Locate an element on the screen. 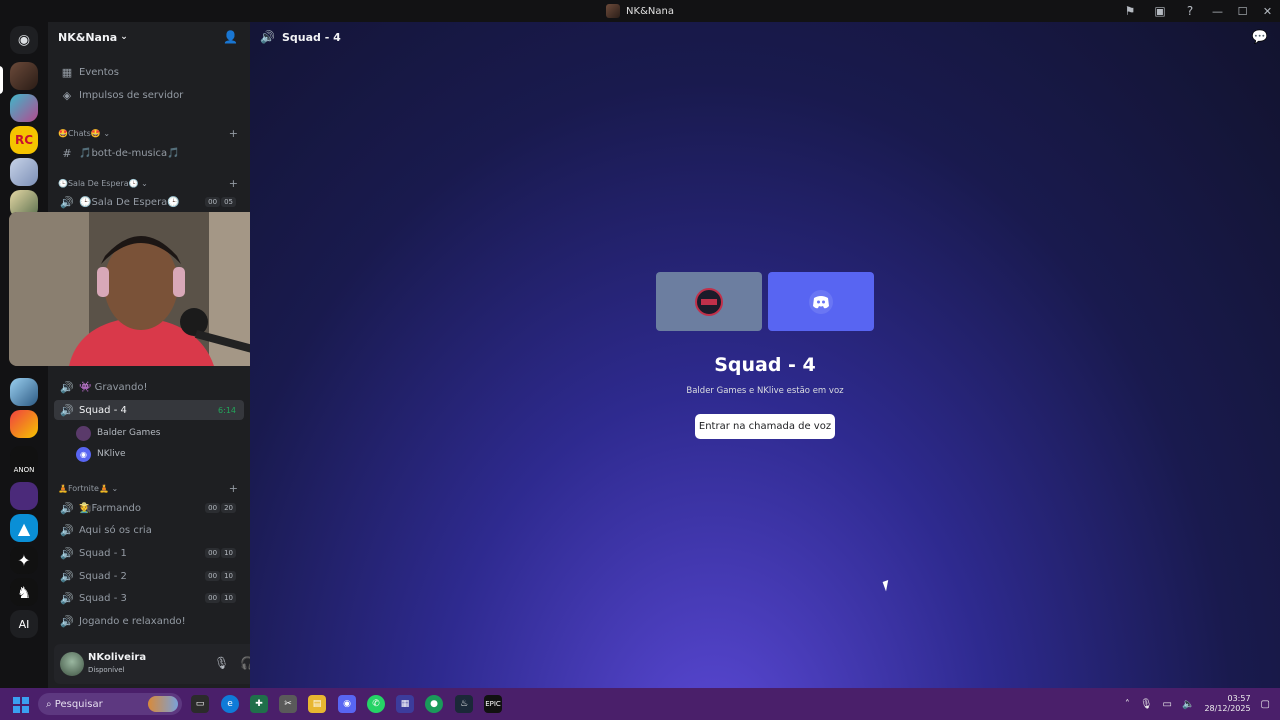  windows-start-icon is located at coordinates (21, 705).